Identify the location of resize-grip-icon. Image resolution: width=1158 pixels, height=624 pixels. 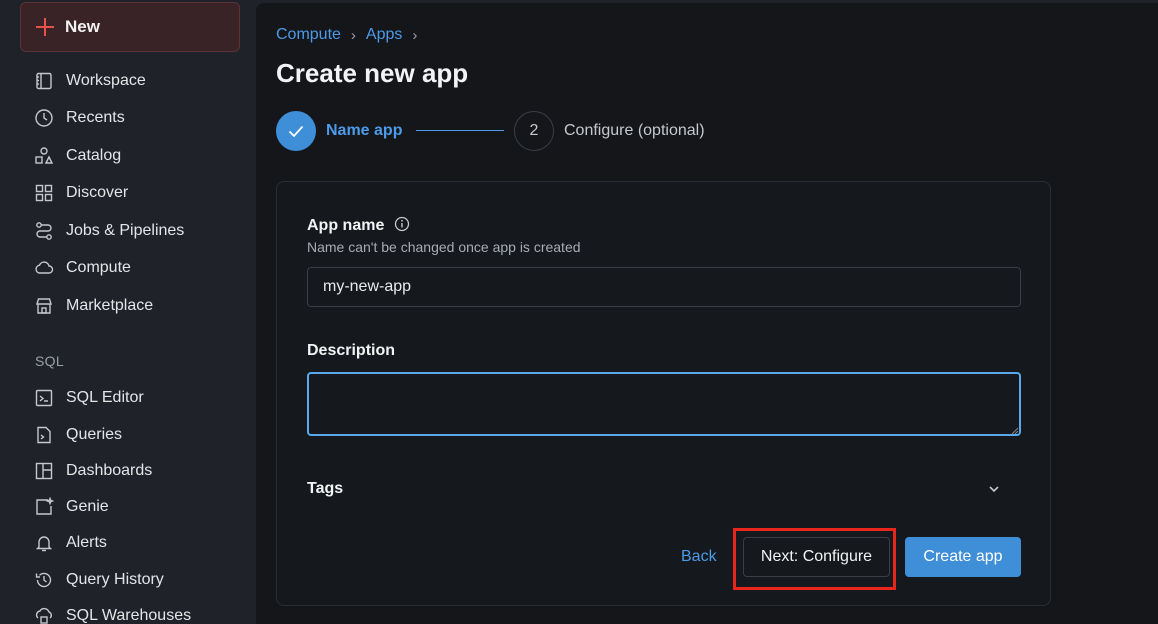
(1015, 431).